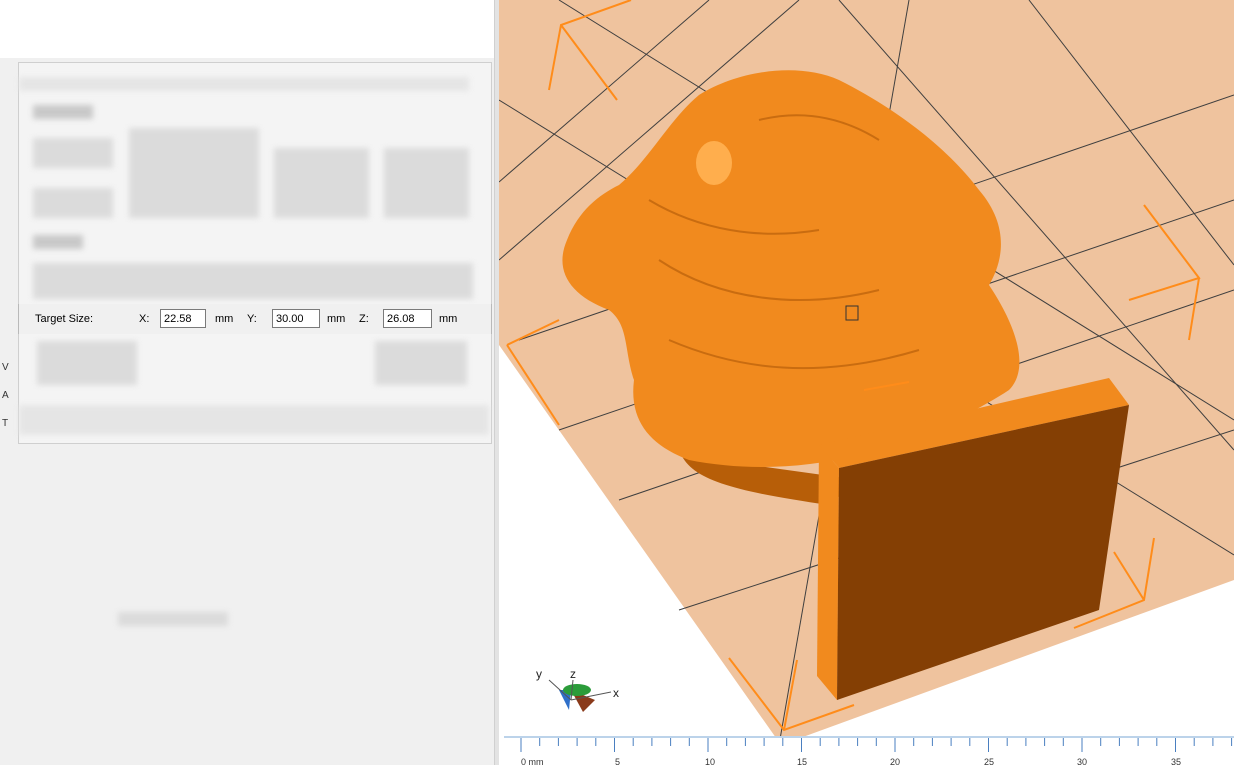 The width and height of the screenshot is (1234, 765). What do you see at coordinates (1176, 761) in the screenshot?
I see `ruler-tick-label: 35` at bounding box center [1176, 761].